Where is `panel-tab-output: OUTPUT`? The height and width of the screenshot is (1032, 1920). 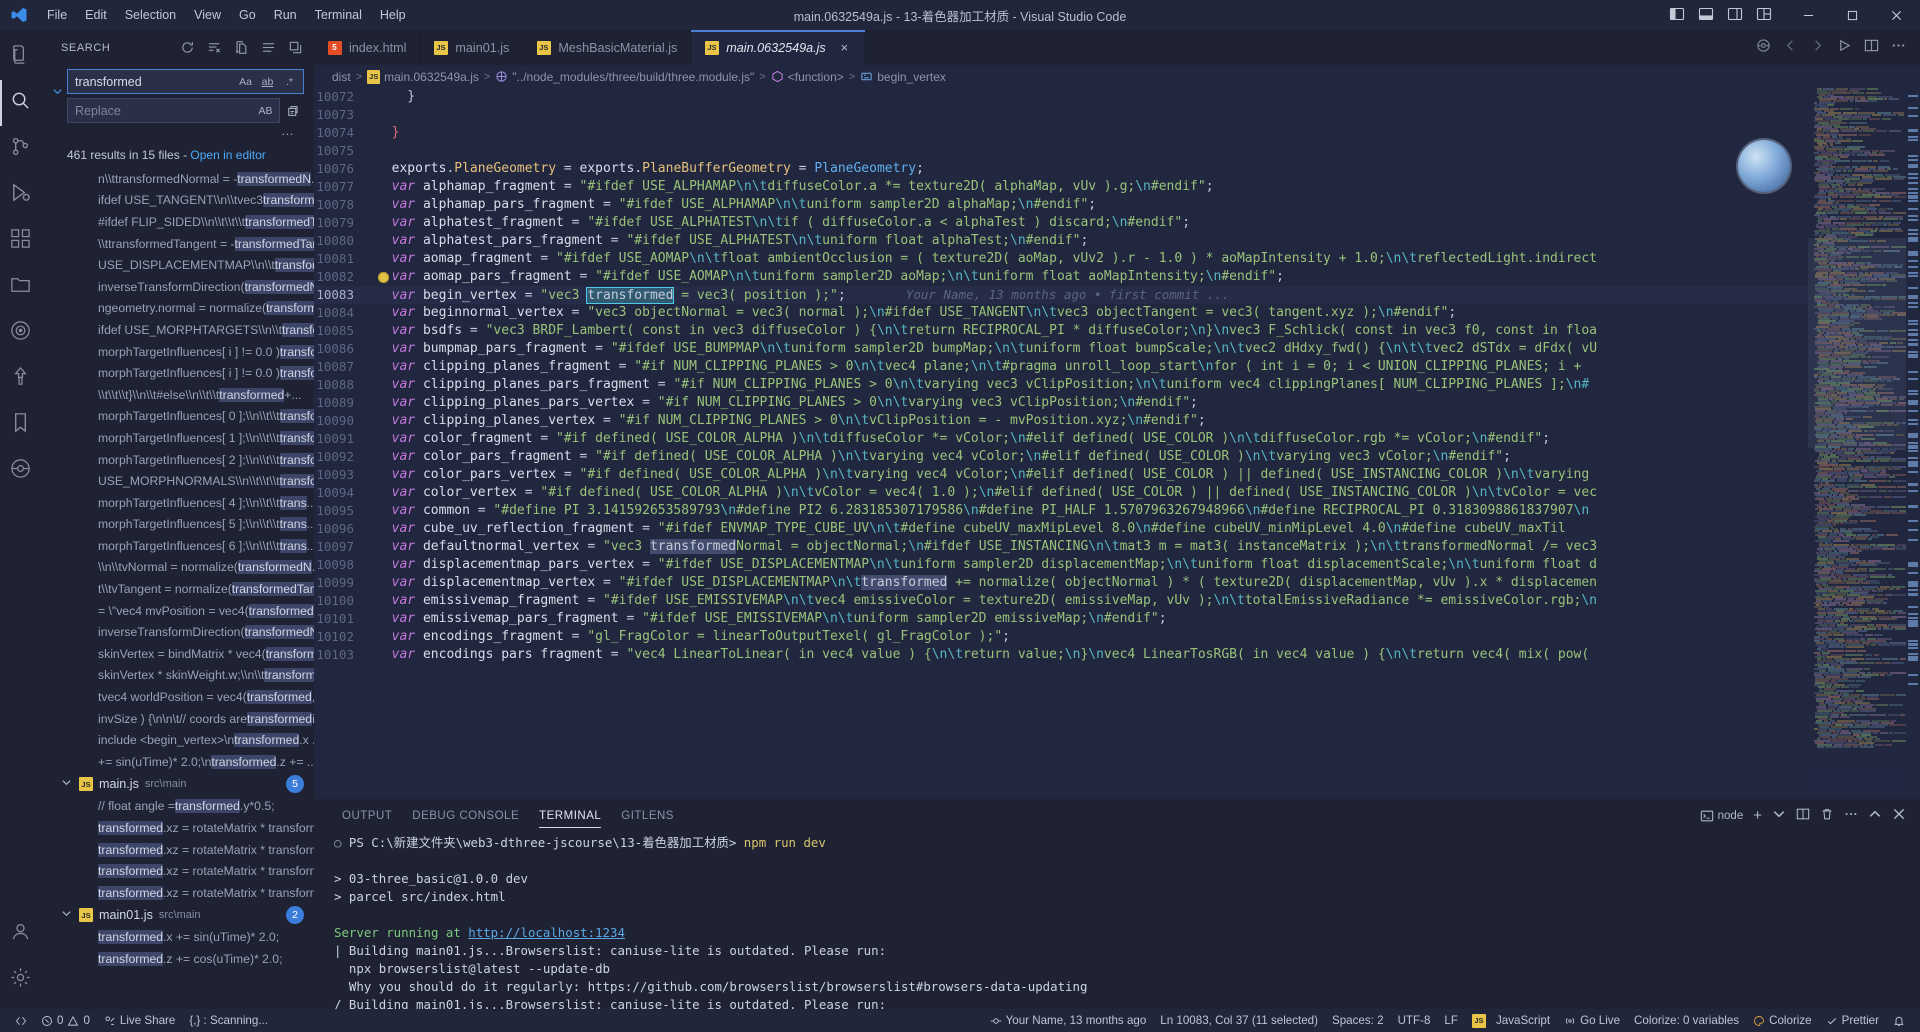 panel-tab-output: OUTPUT is located at coordinates (367, 815).